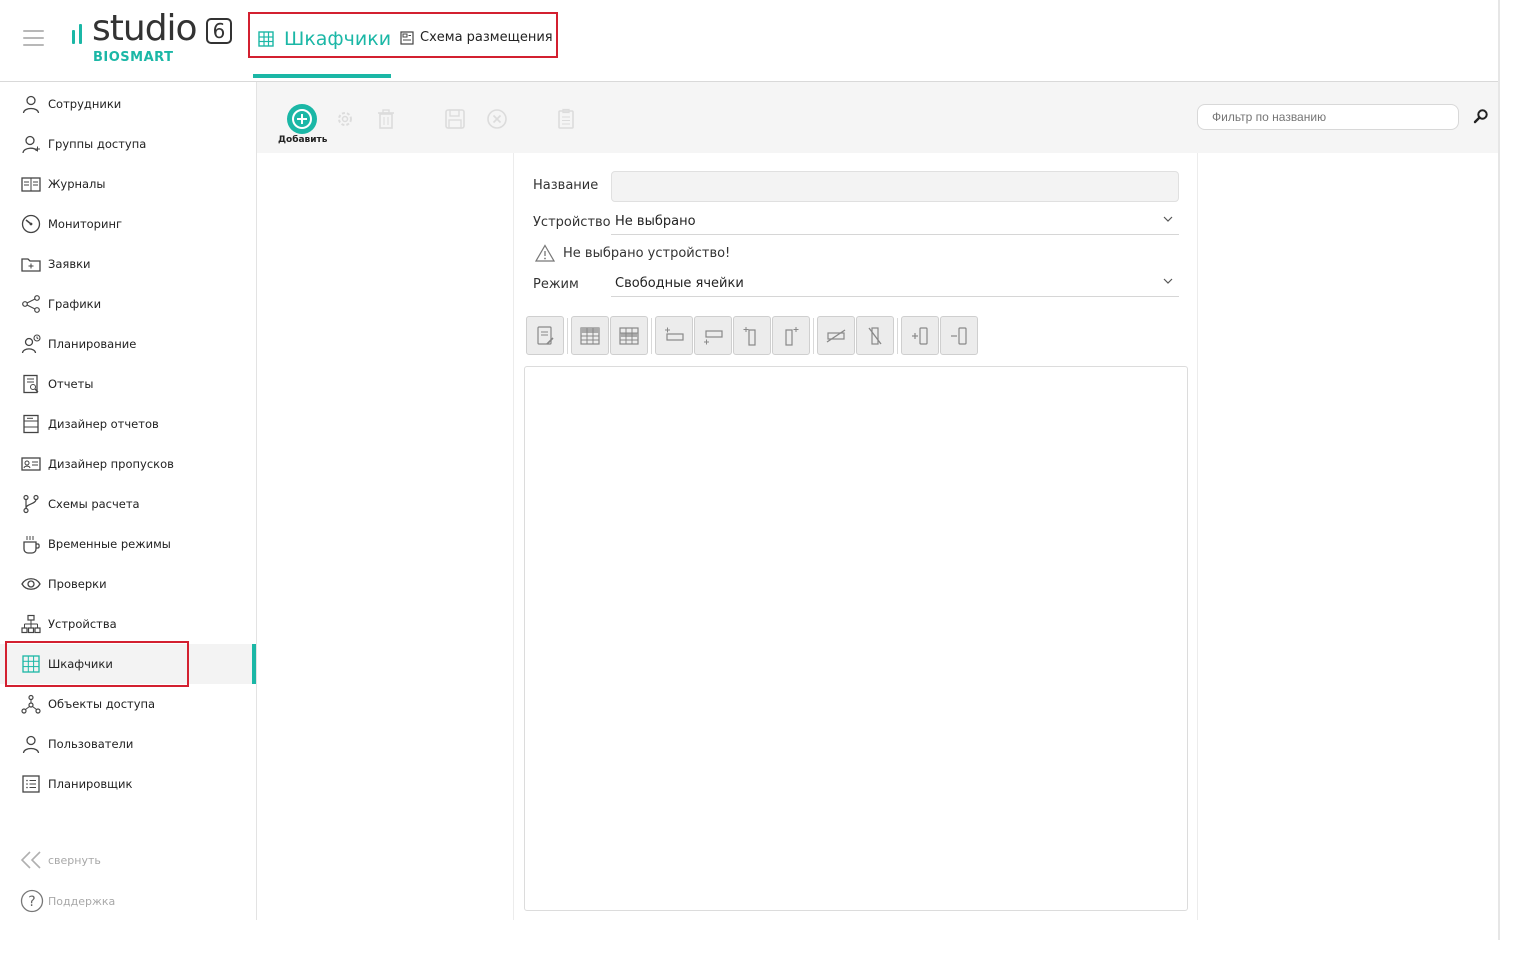  What do you see at coordinates (791, 335) in the screenshot?
I see `add-column-right-button` at bounding box center [791, 335].